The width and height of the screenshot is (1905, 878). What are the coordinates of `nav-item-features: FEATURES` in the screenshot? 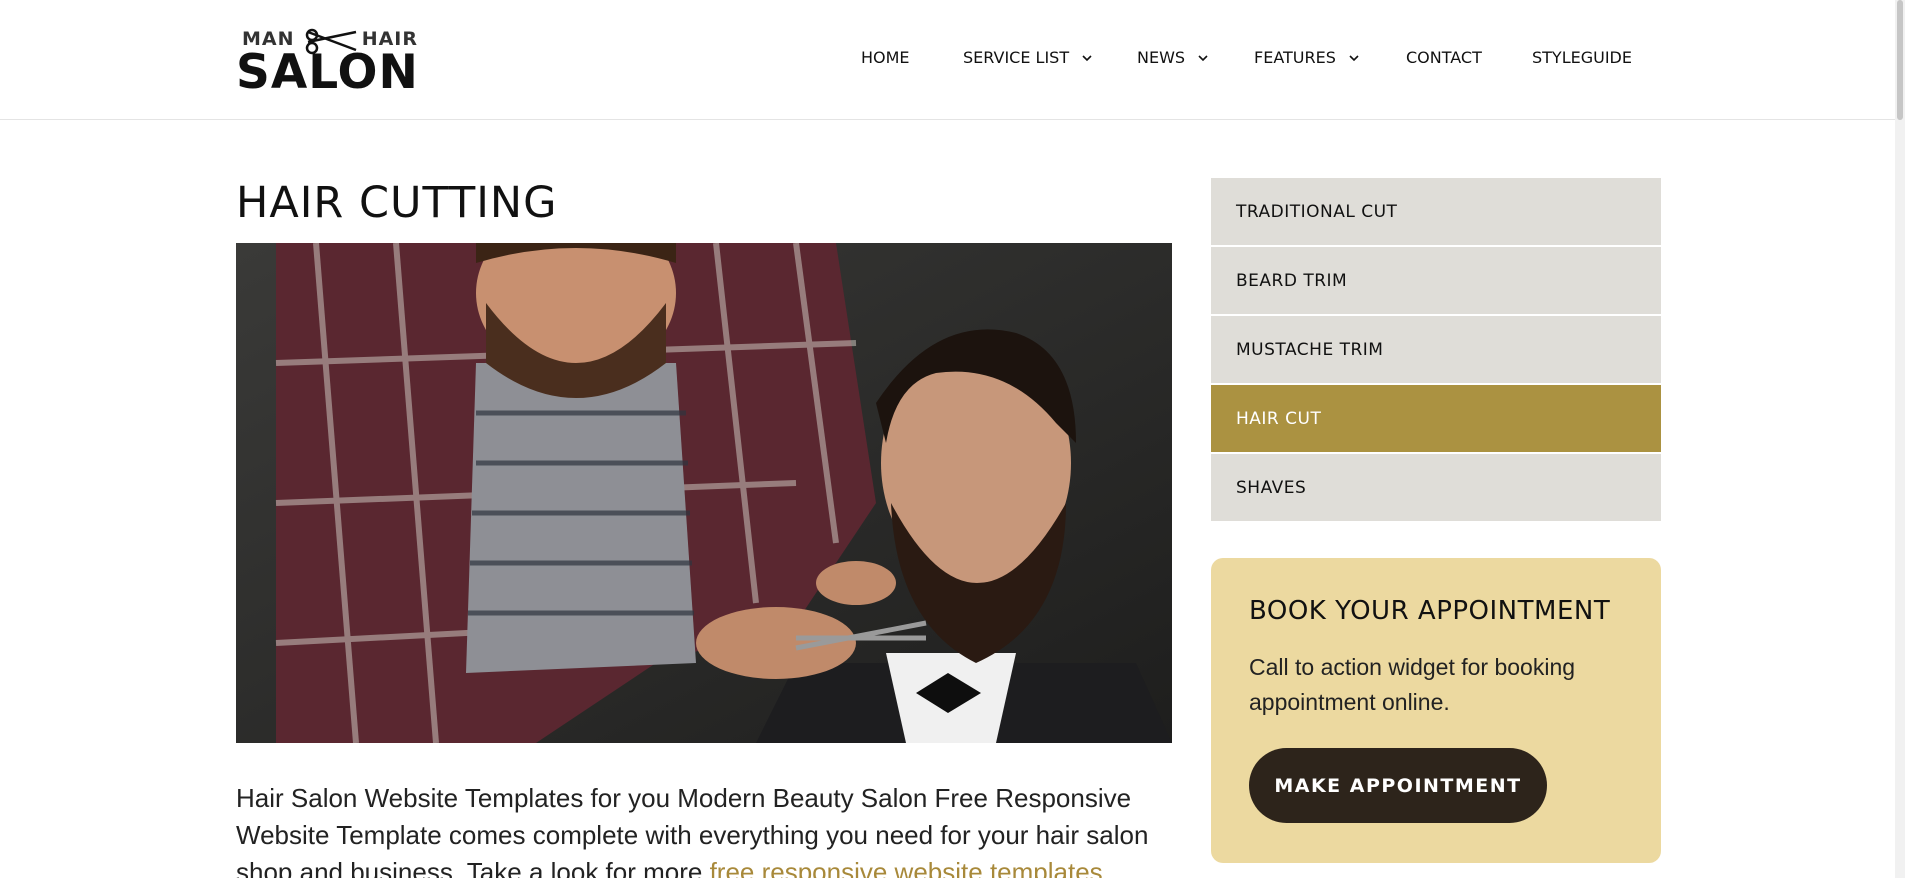 It's located at (1307, 57).